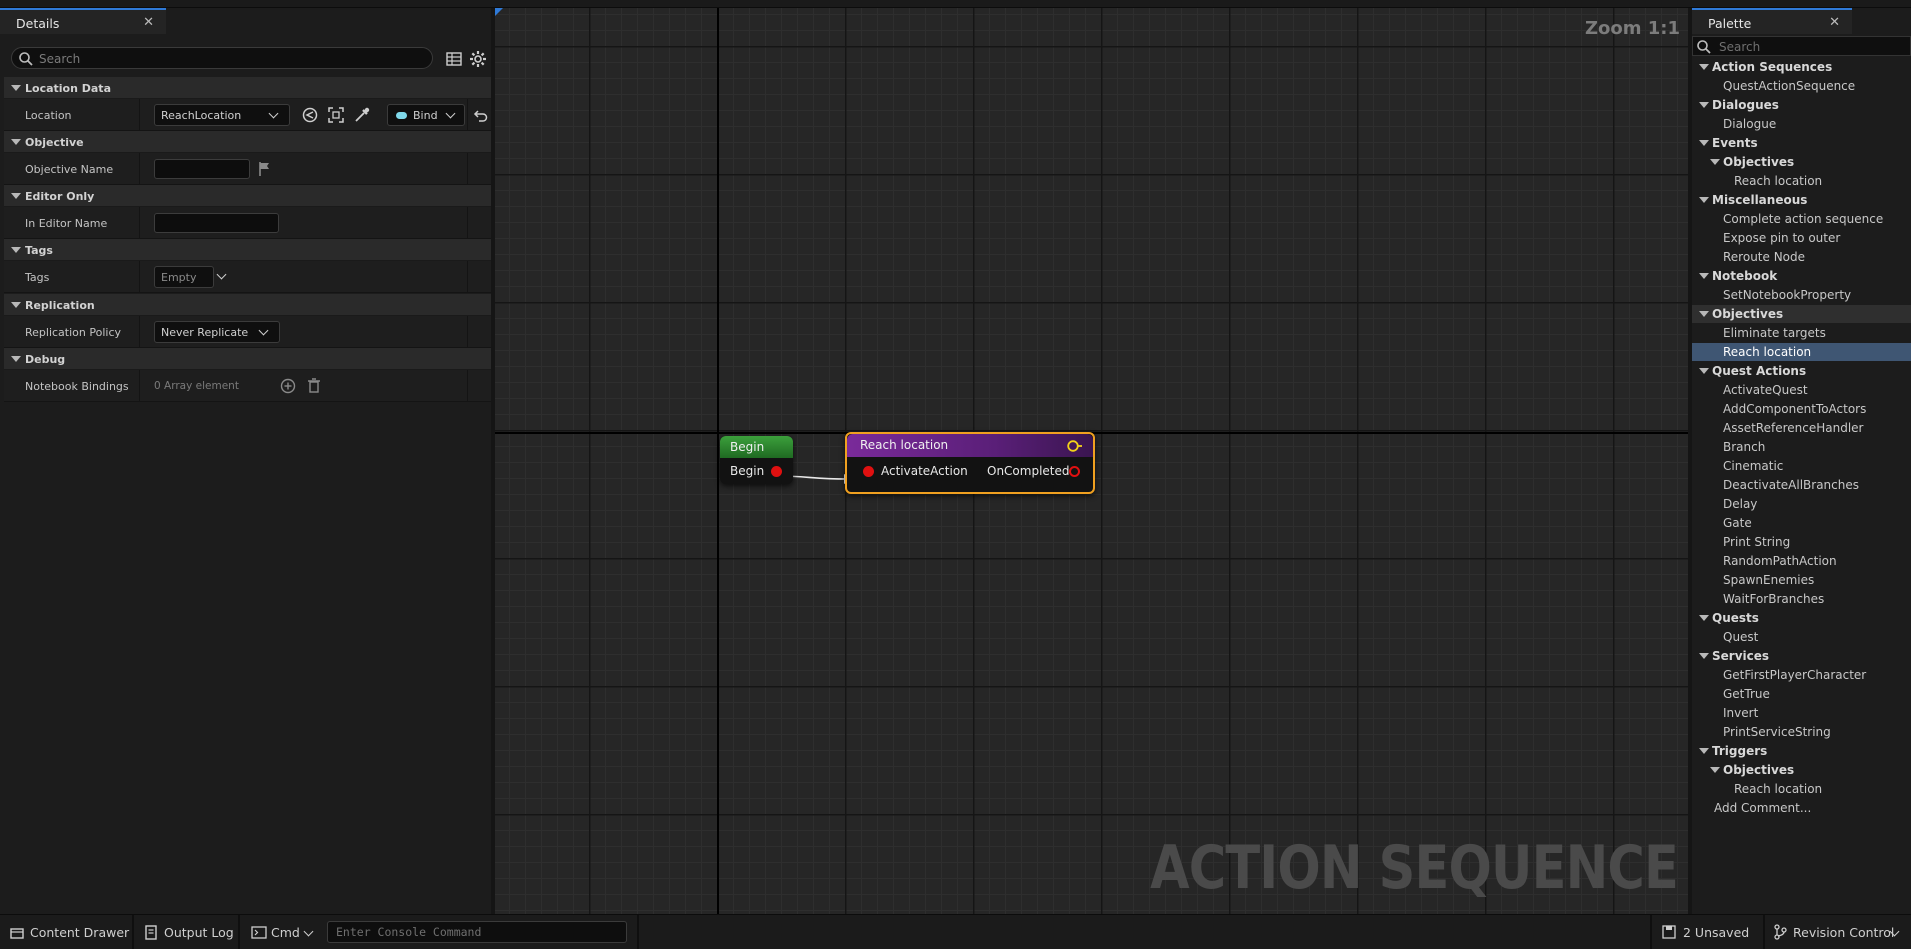  Describe the element at coordinates (1801, 124) in the screenshot. I see `palette-item-dialogue: Dialogue` at that location.